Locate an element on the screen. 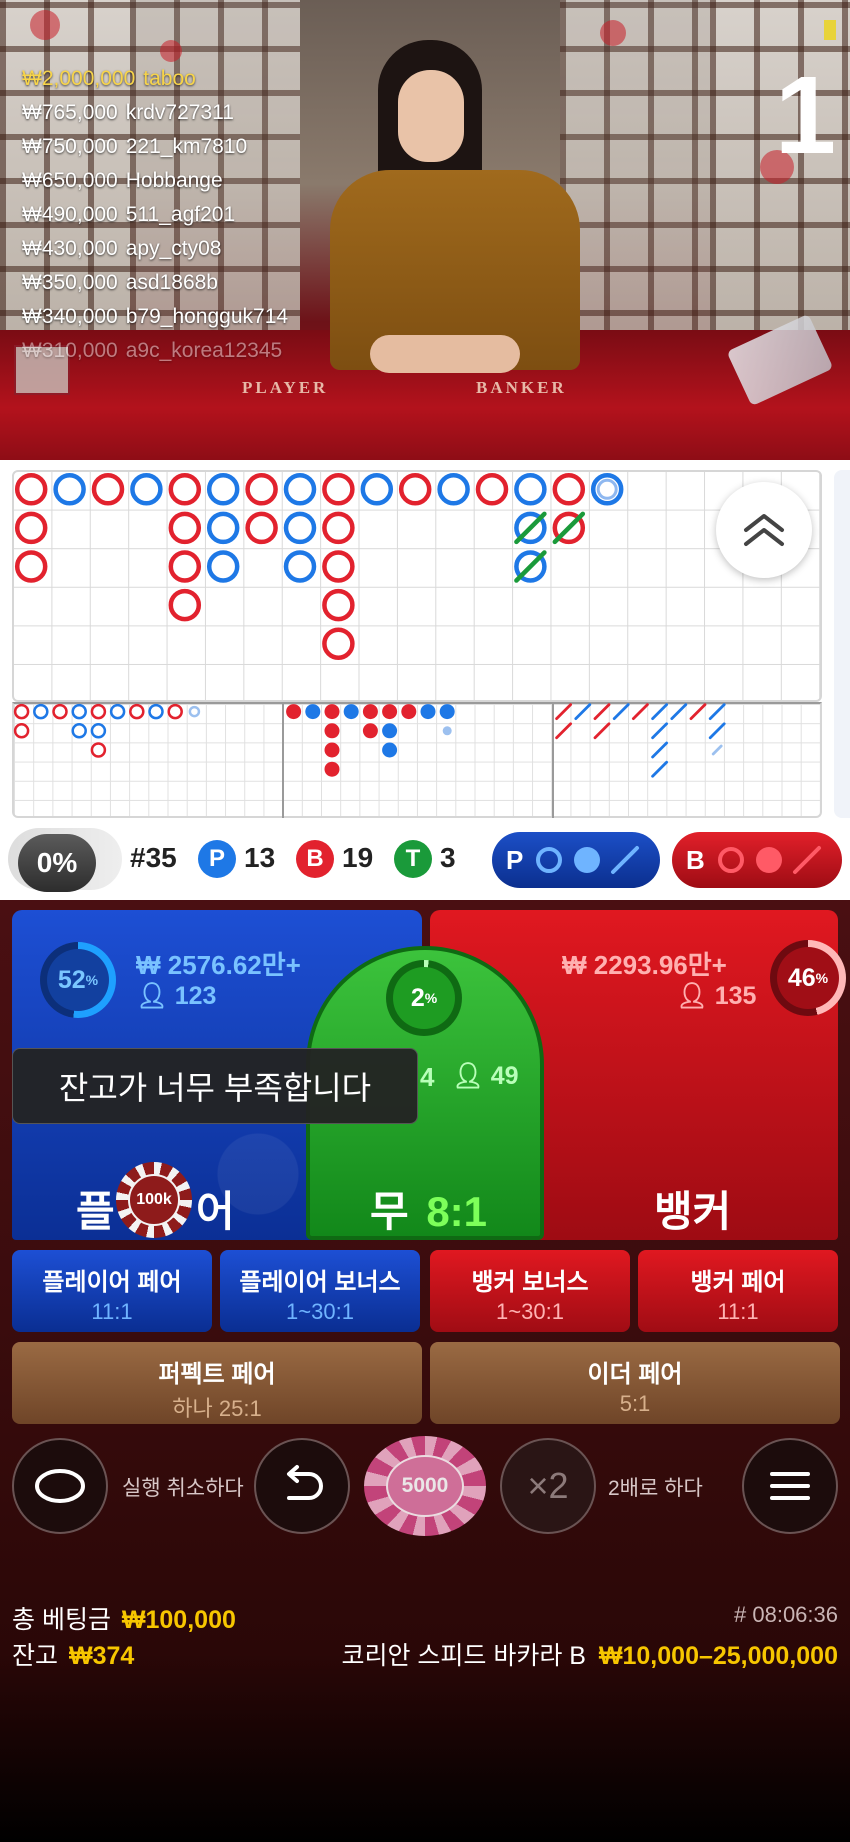 The image size is (850, 1842). tie-badge: T is located at coordinates (413, 859).